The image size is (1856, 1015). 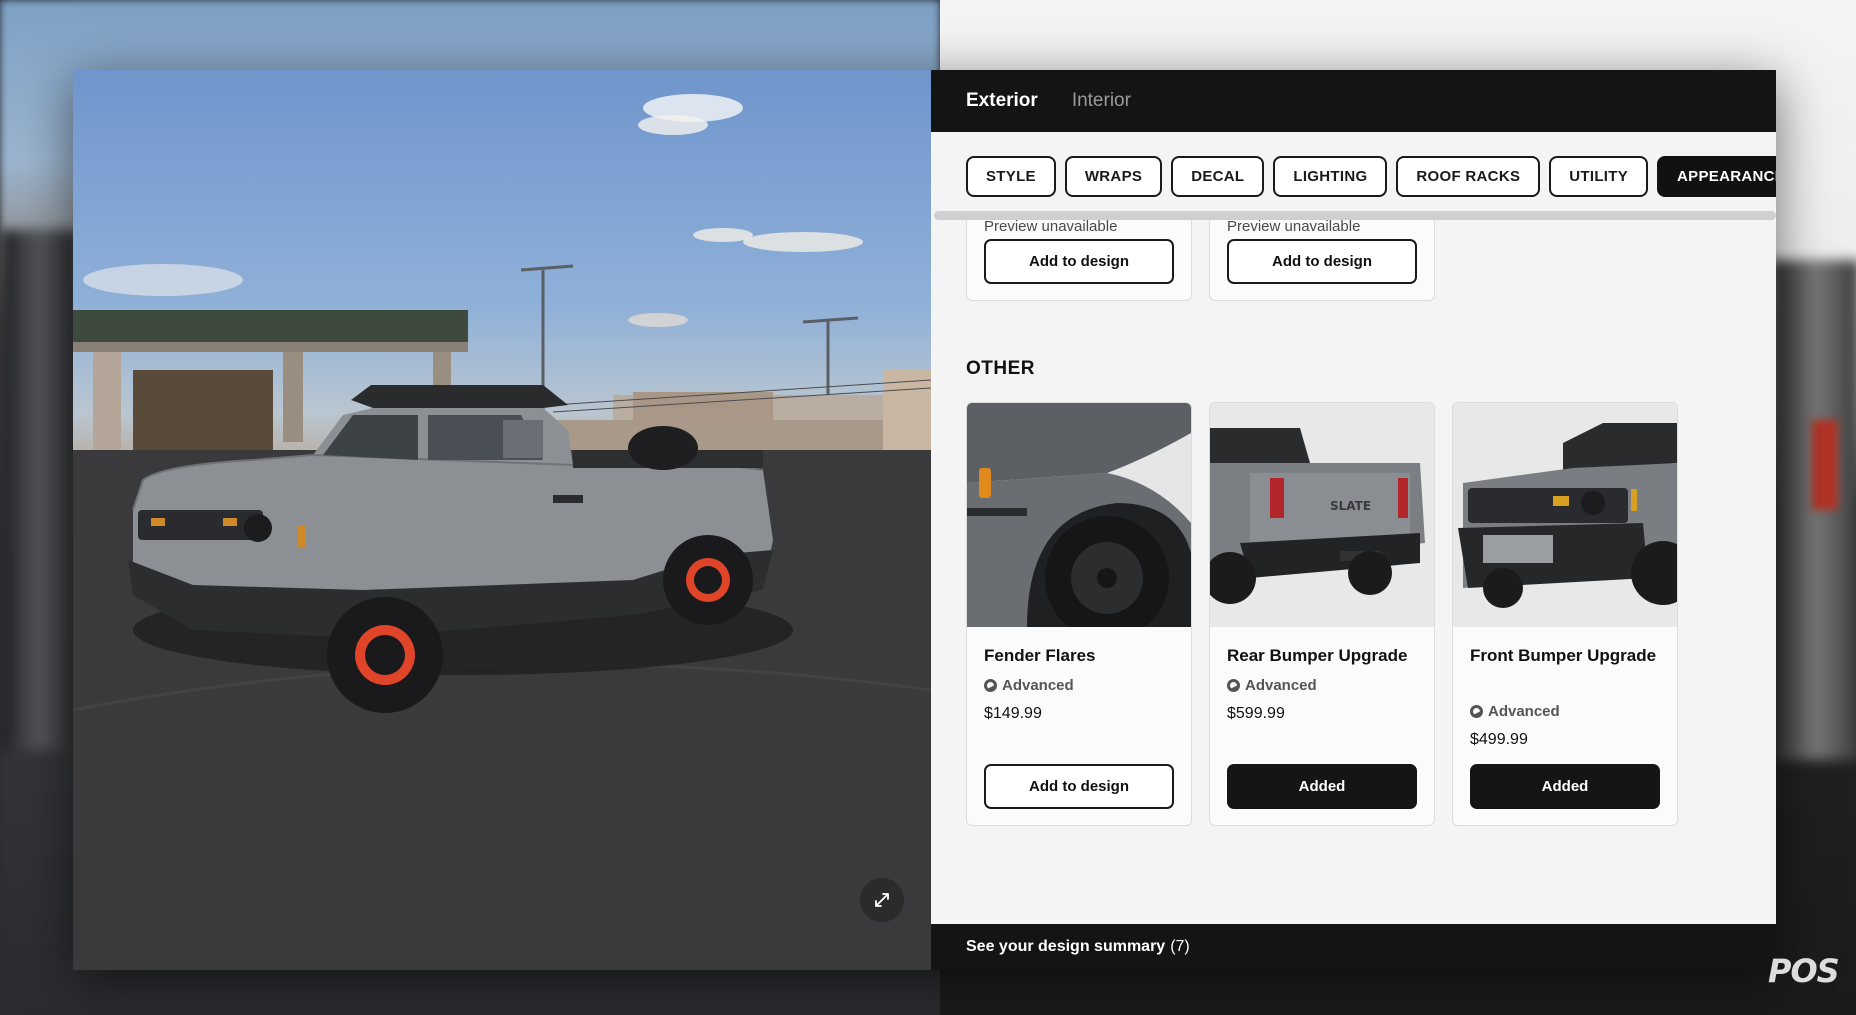 I want to click on view-tabs: Exterior Interior, so click(x=1353, y=101).